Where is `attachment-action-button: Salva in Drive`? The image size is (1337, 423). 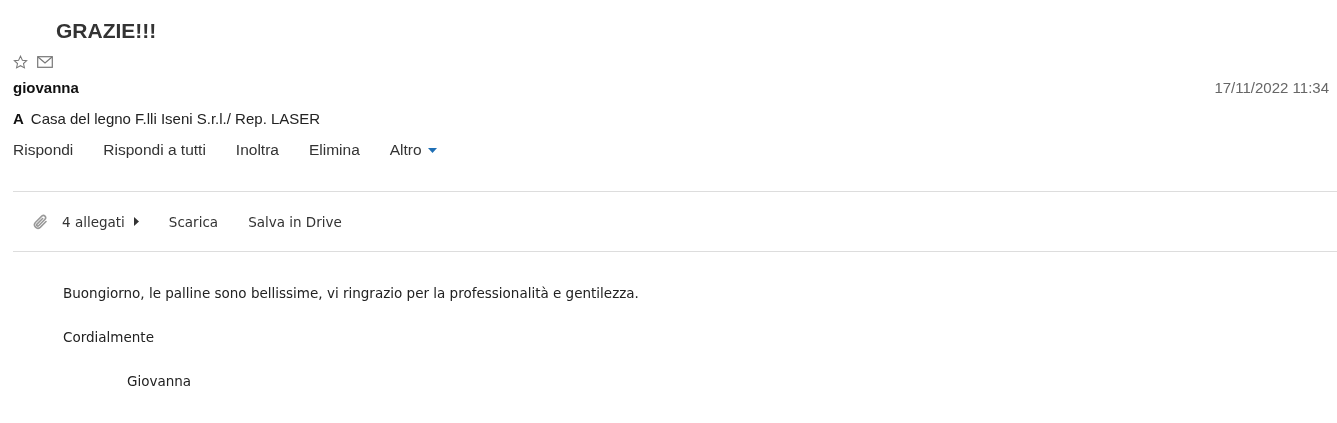
attachment-action-button: Salva in Drive is located at coordinates (295, 221).